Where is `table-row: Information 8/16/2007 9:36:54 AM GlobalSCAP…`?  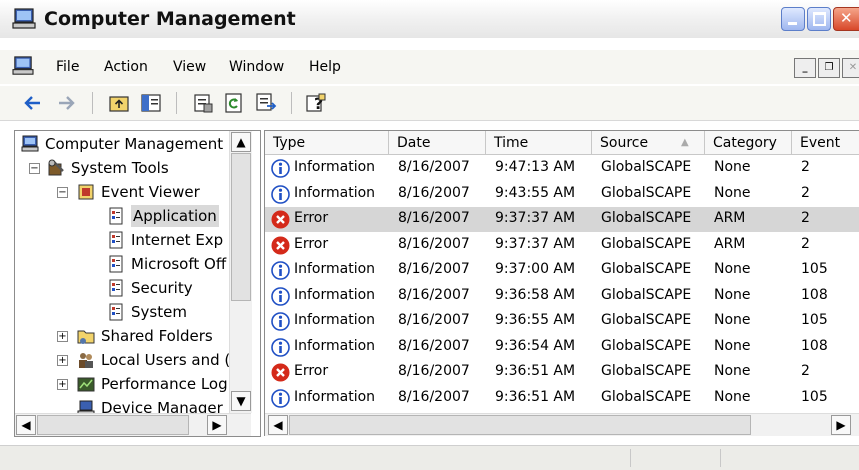 table-row: Information 8/16/2007 9:36:54 AM GlobalSCAP… is located at coordinates (562, 347).